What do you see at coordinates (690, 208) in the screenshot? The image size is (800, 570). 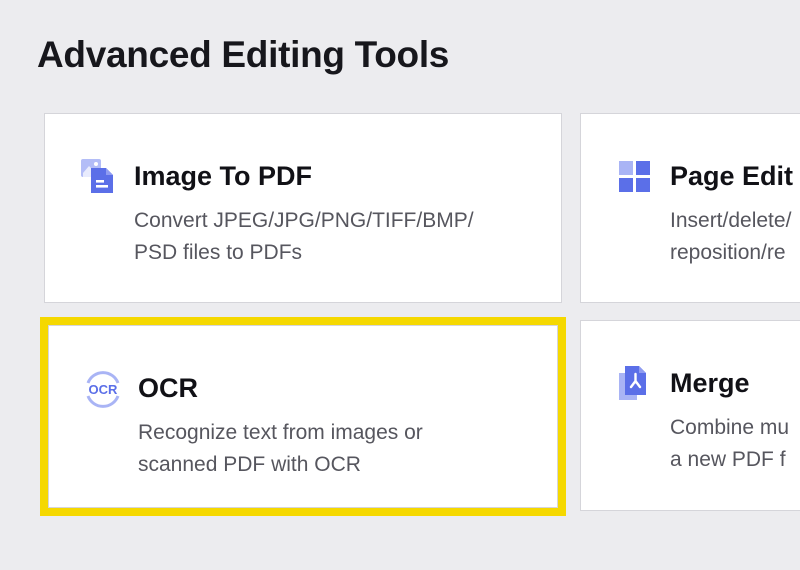 I see `tool-card-page-edit: Page Edit Insert/delete/ reposition/re` at bounding box center [690, 208].